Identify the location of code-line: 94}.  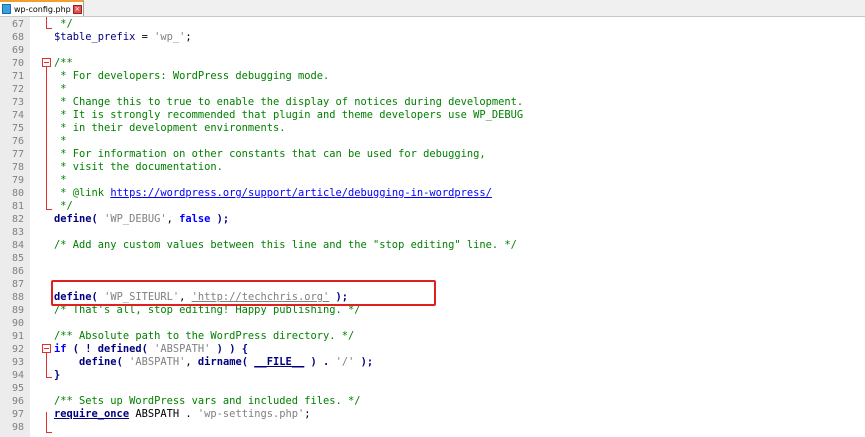
(432, 375).